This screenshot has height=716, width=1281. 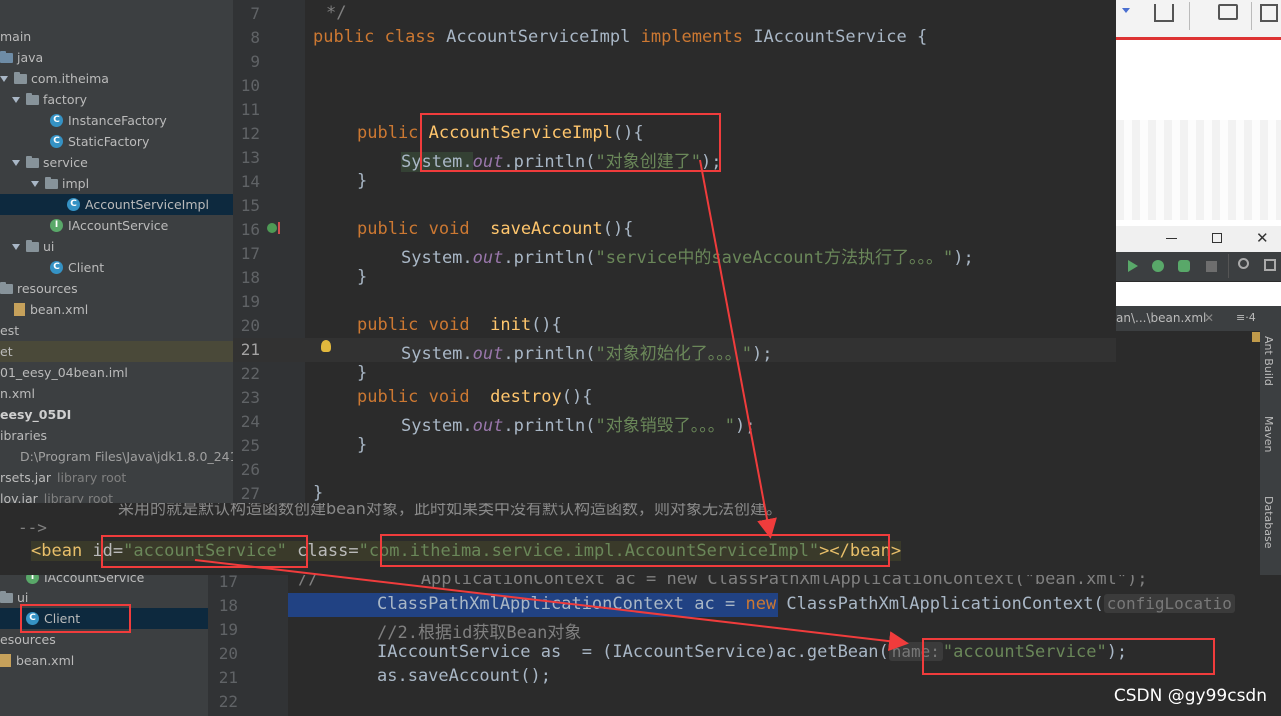 I want to click on lightbulb-icon, so click(x=326, y=346).